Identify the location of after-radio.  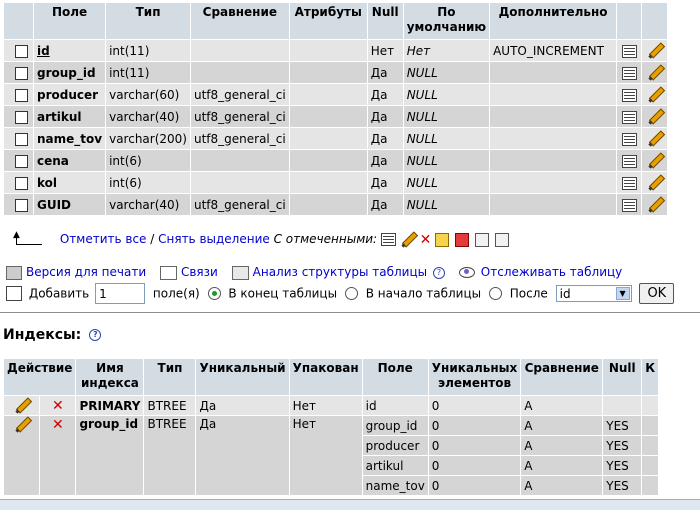
(495, 293).